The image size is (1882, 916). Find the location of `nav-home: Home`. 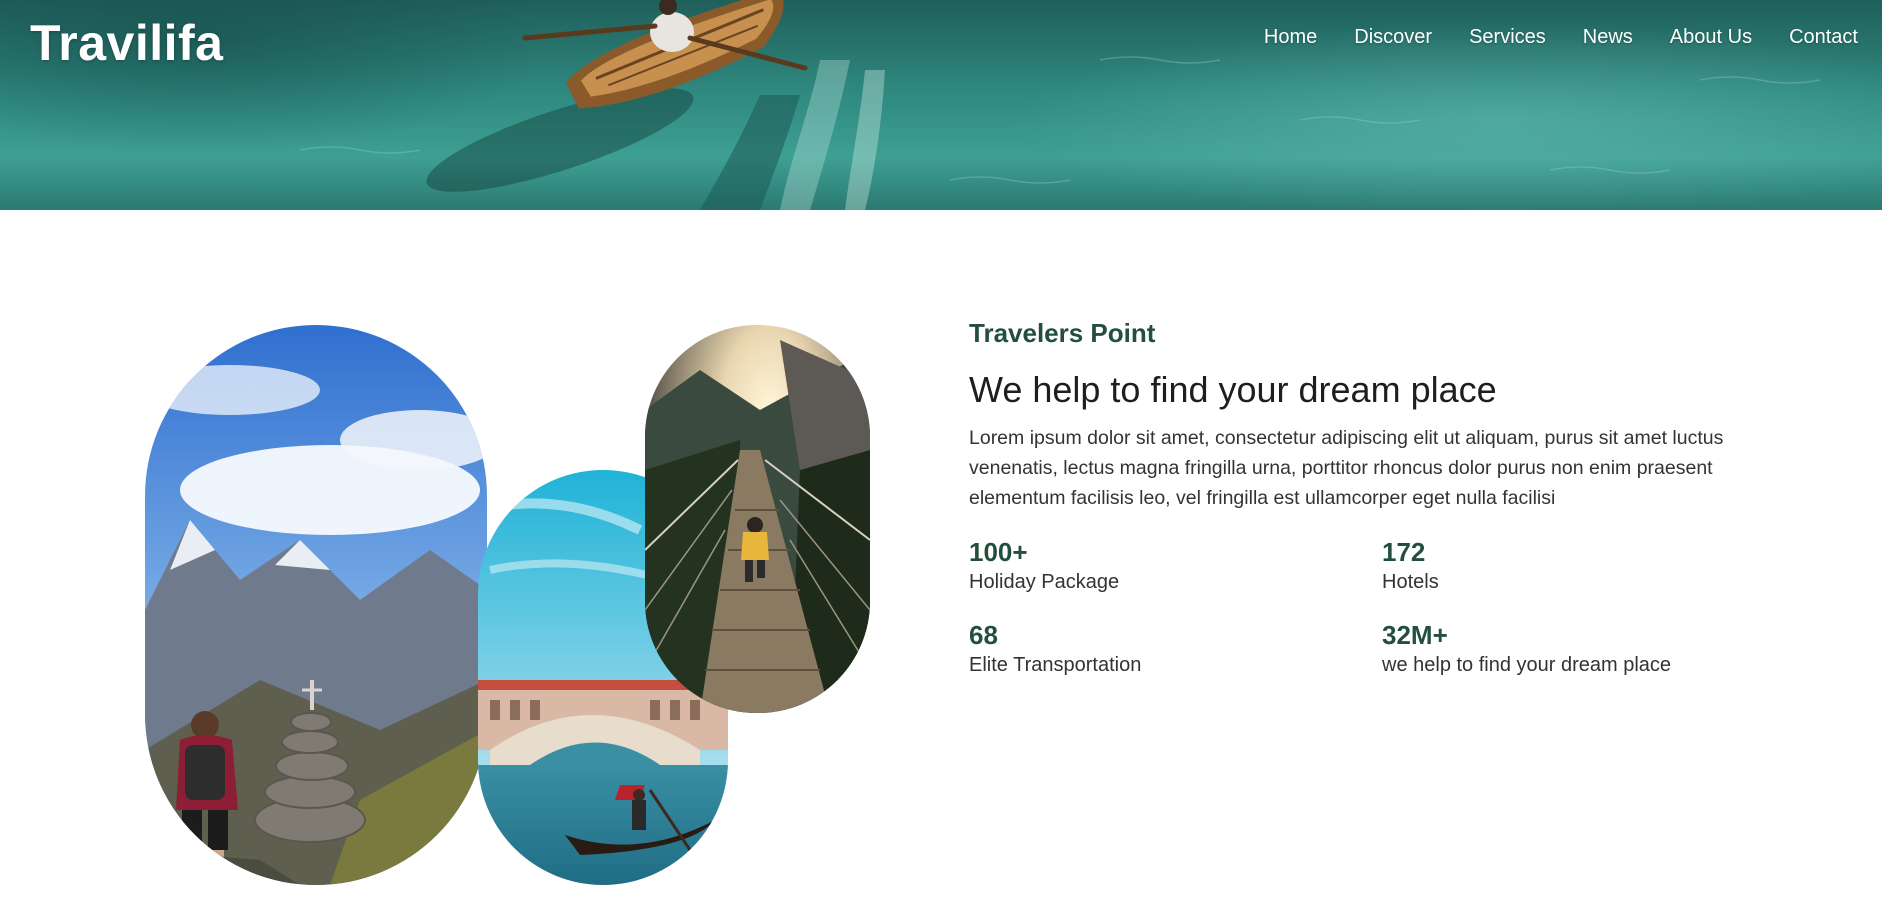

nav-home: Home is located at coordinates (1290, 37).